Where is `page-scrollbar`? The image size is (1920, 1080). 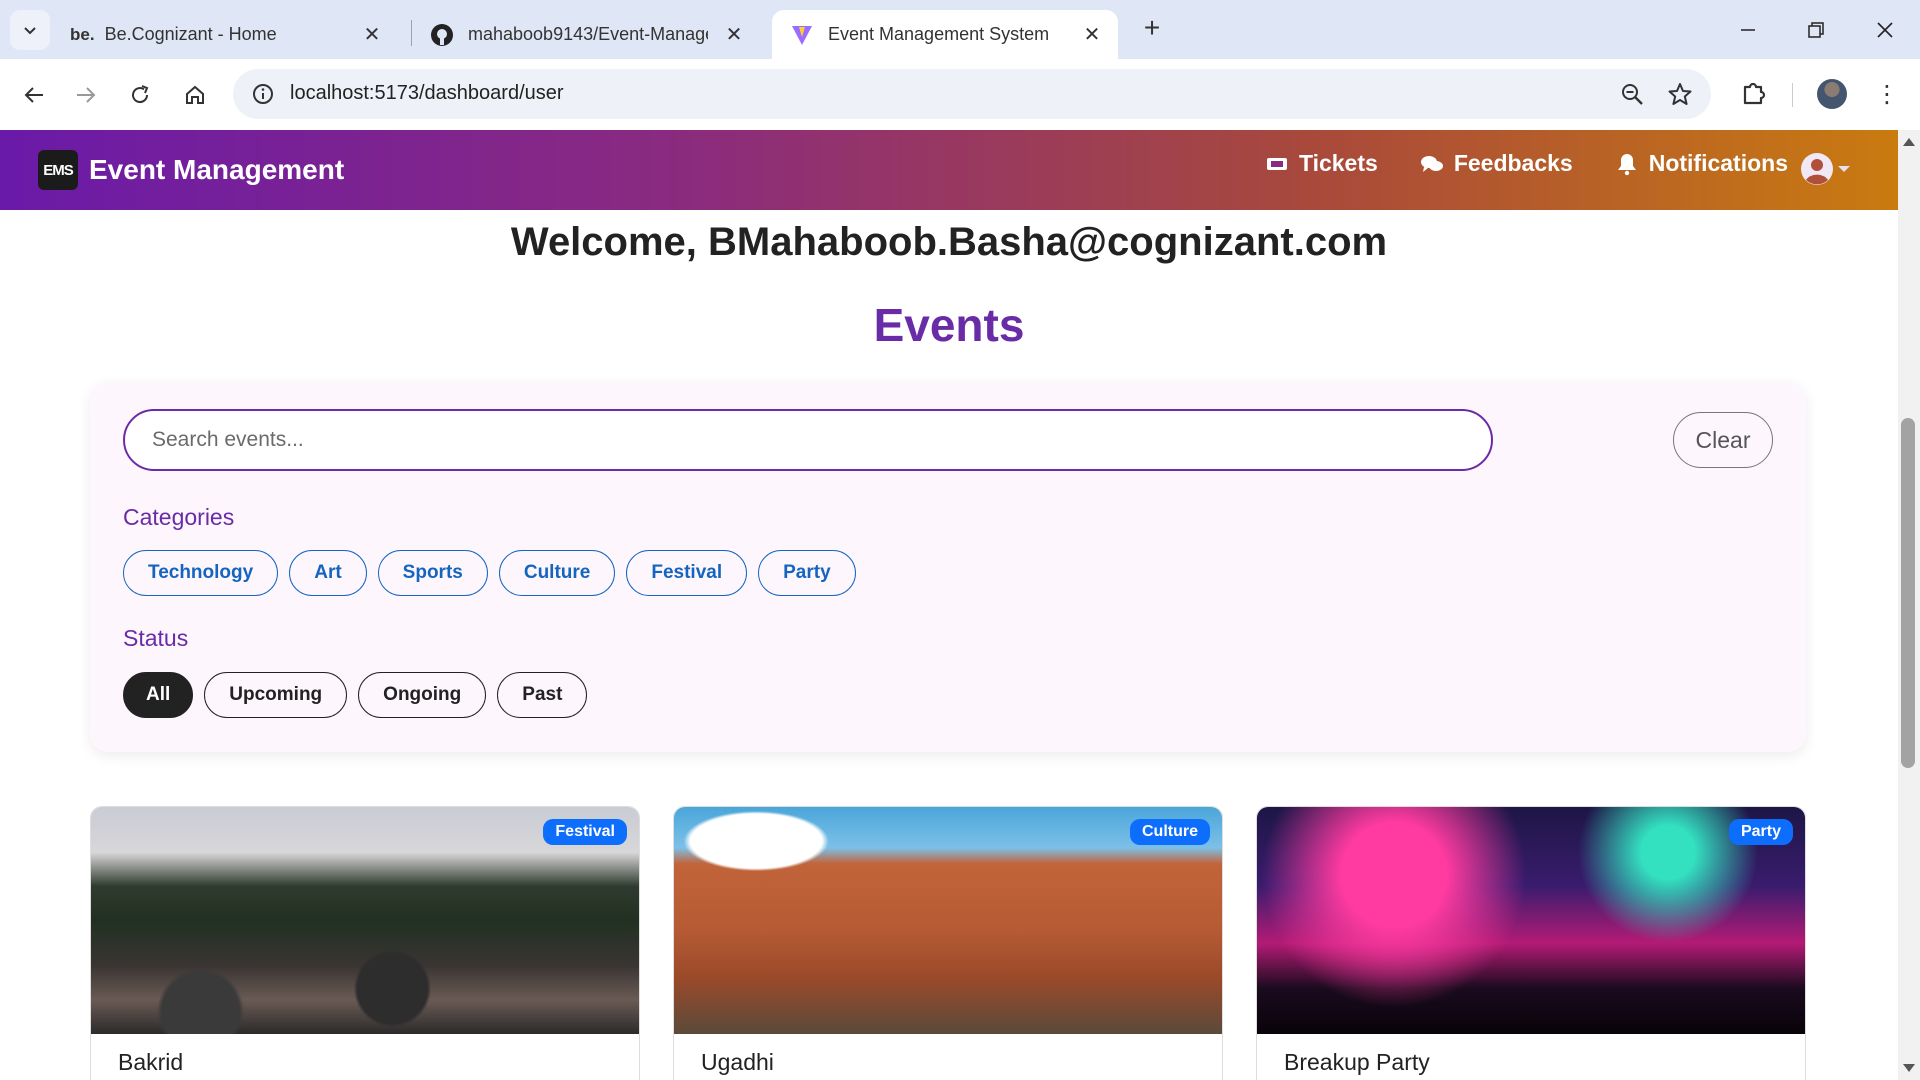 page-scrollbar is located at coordinates (1909, 605).